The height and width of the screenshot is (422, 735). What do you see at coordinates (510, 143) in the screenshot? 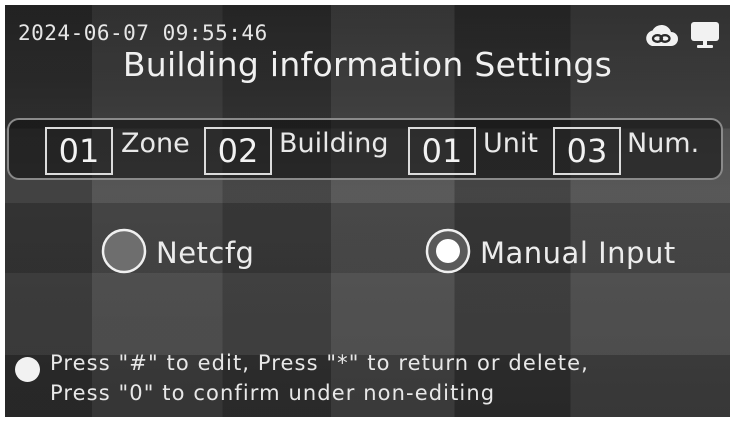
I see `unit-label: Unit` at bounding box center [510, 143].